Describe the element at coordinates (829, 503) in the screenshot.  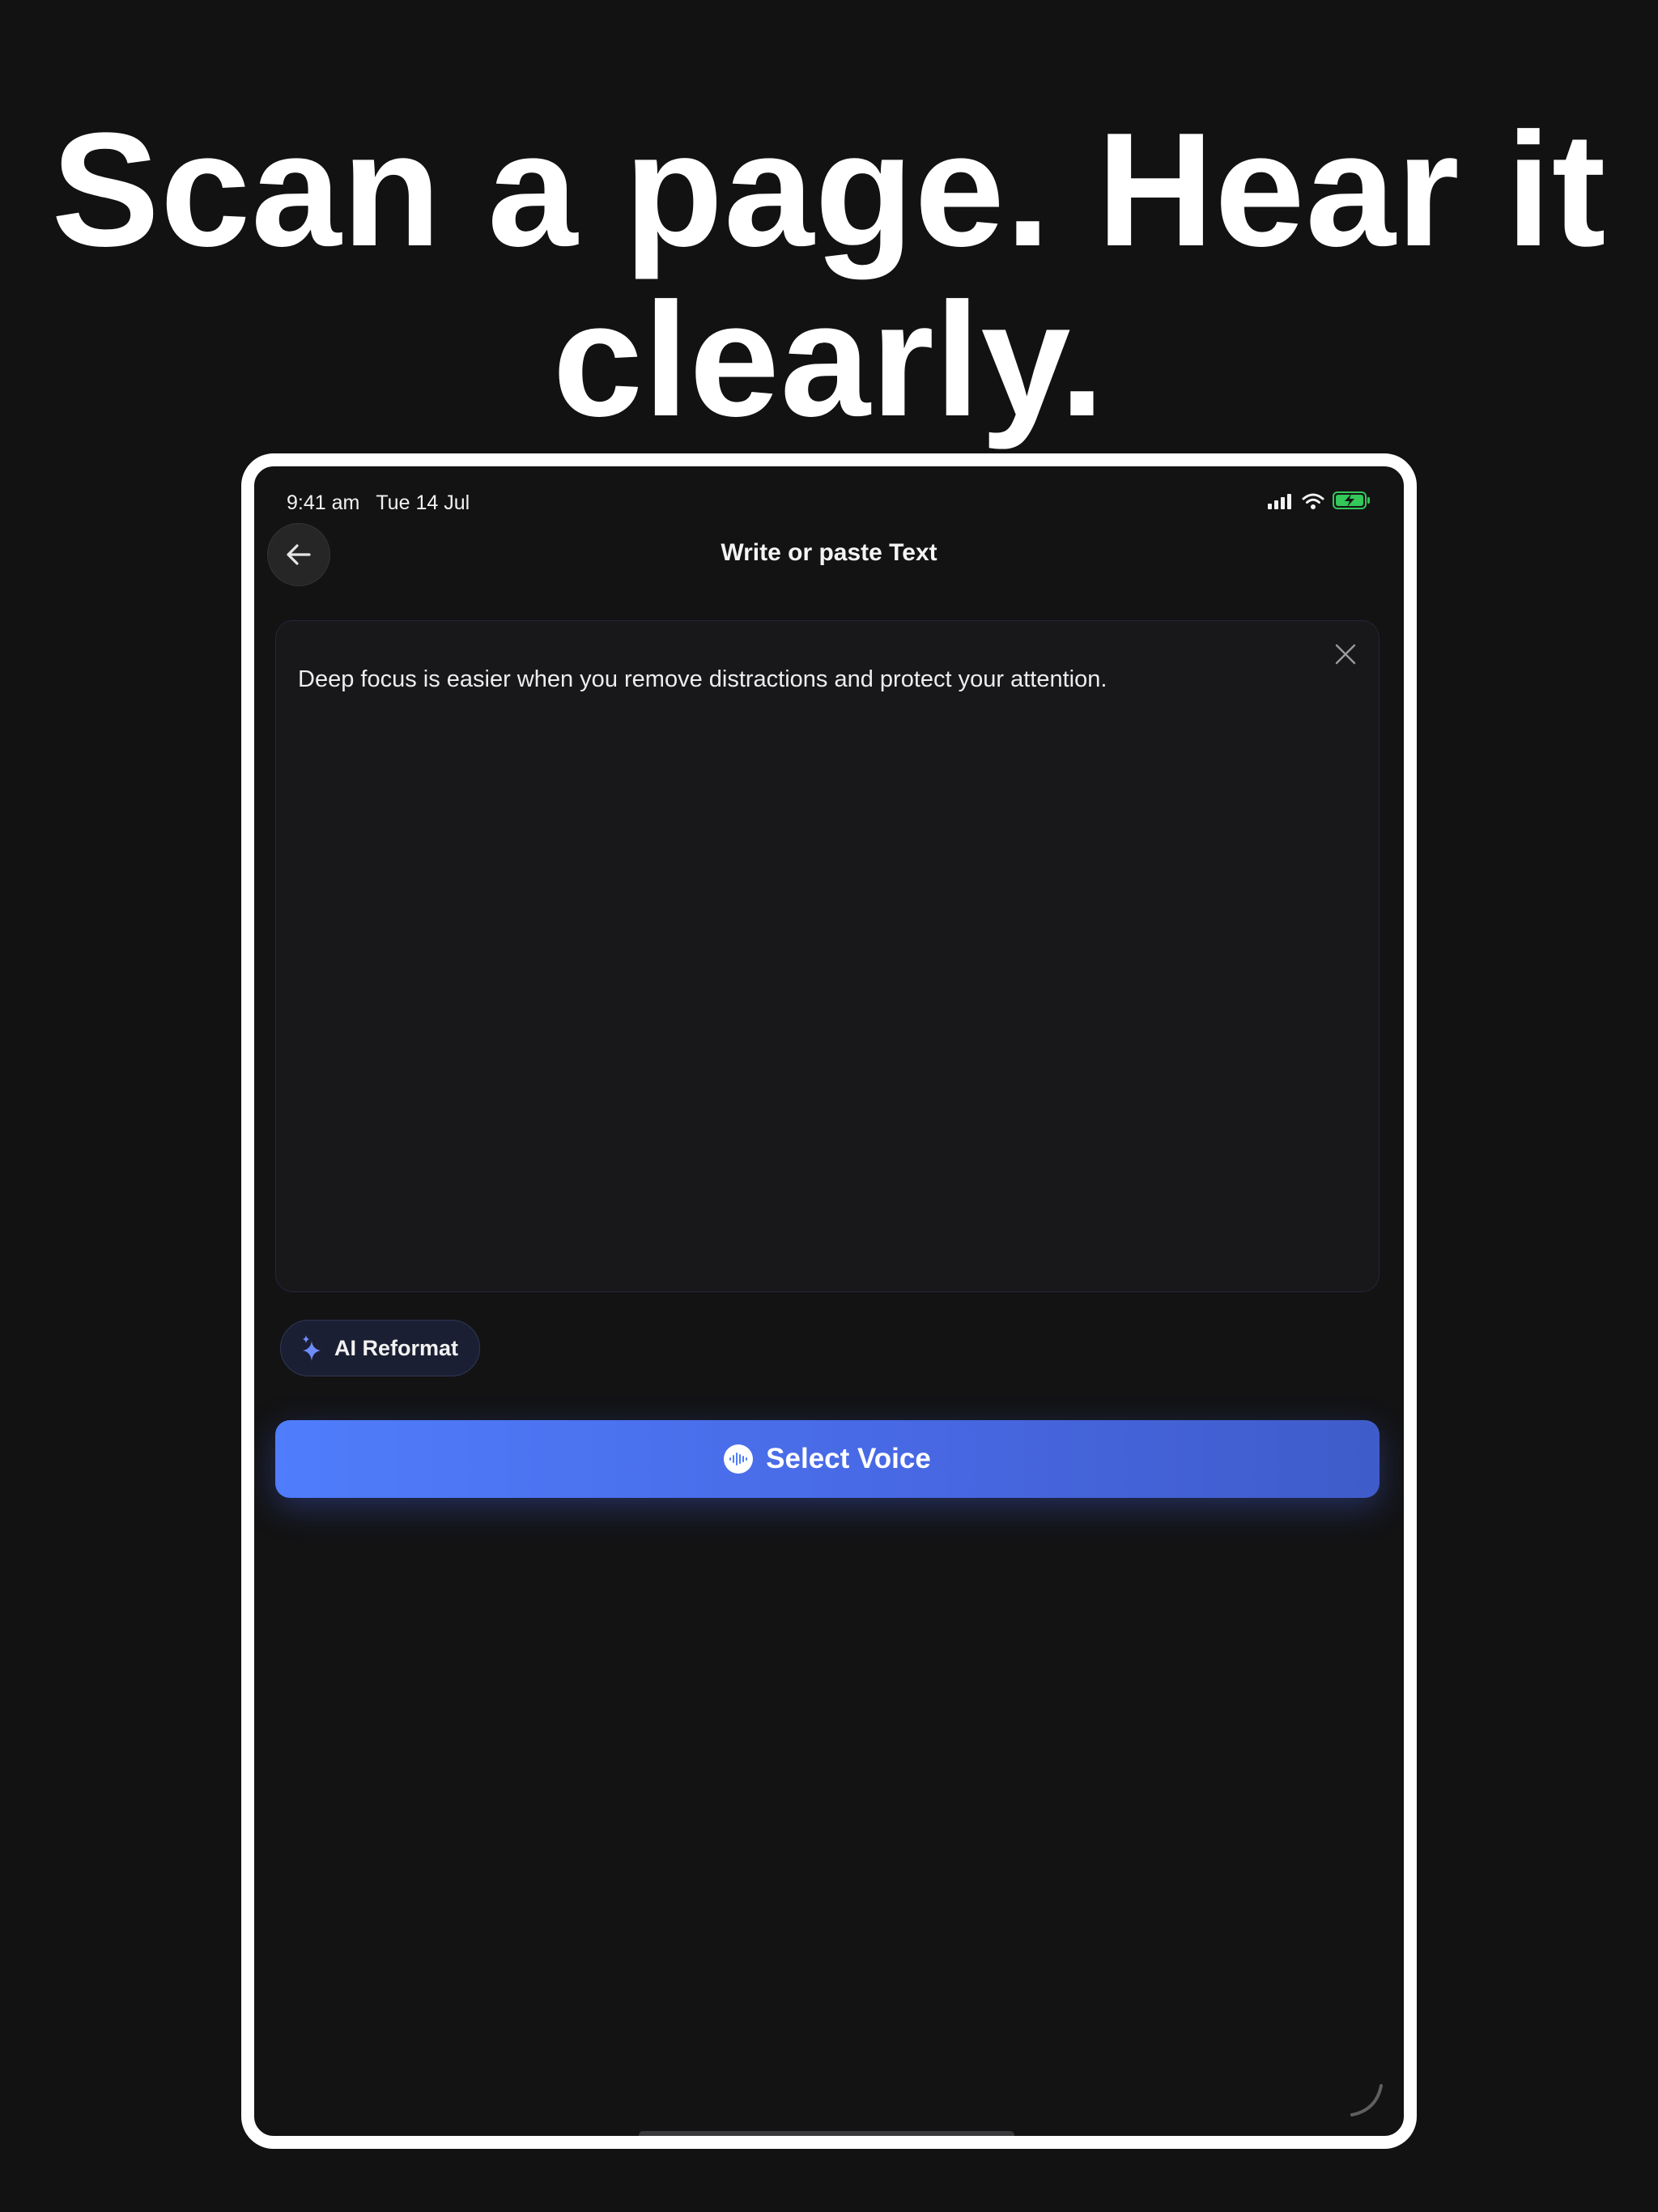
I see `status-bar: 9:41 am Tue 14 Jul` at that location.